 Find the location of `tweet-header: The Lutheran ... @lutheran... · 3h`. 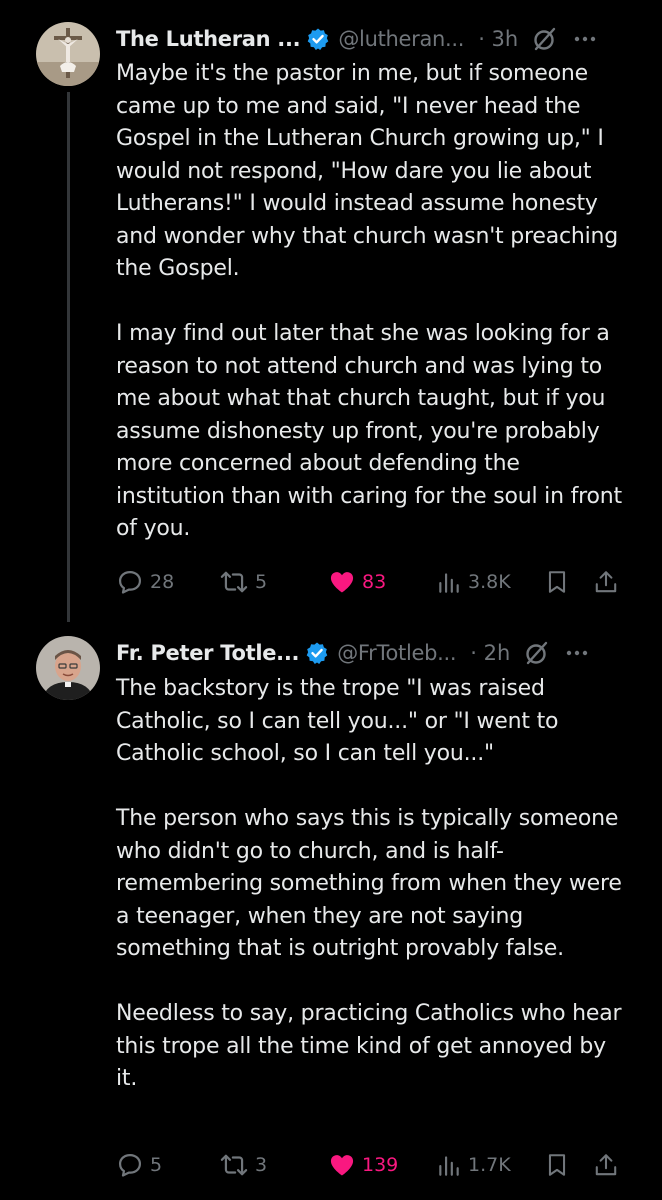

tweet-header: The Lutheran ... @lutheran... · 3h is located at coordinates (369, 39).